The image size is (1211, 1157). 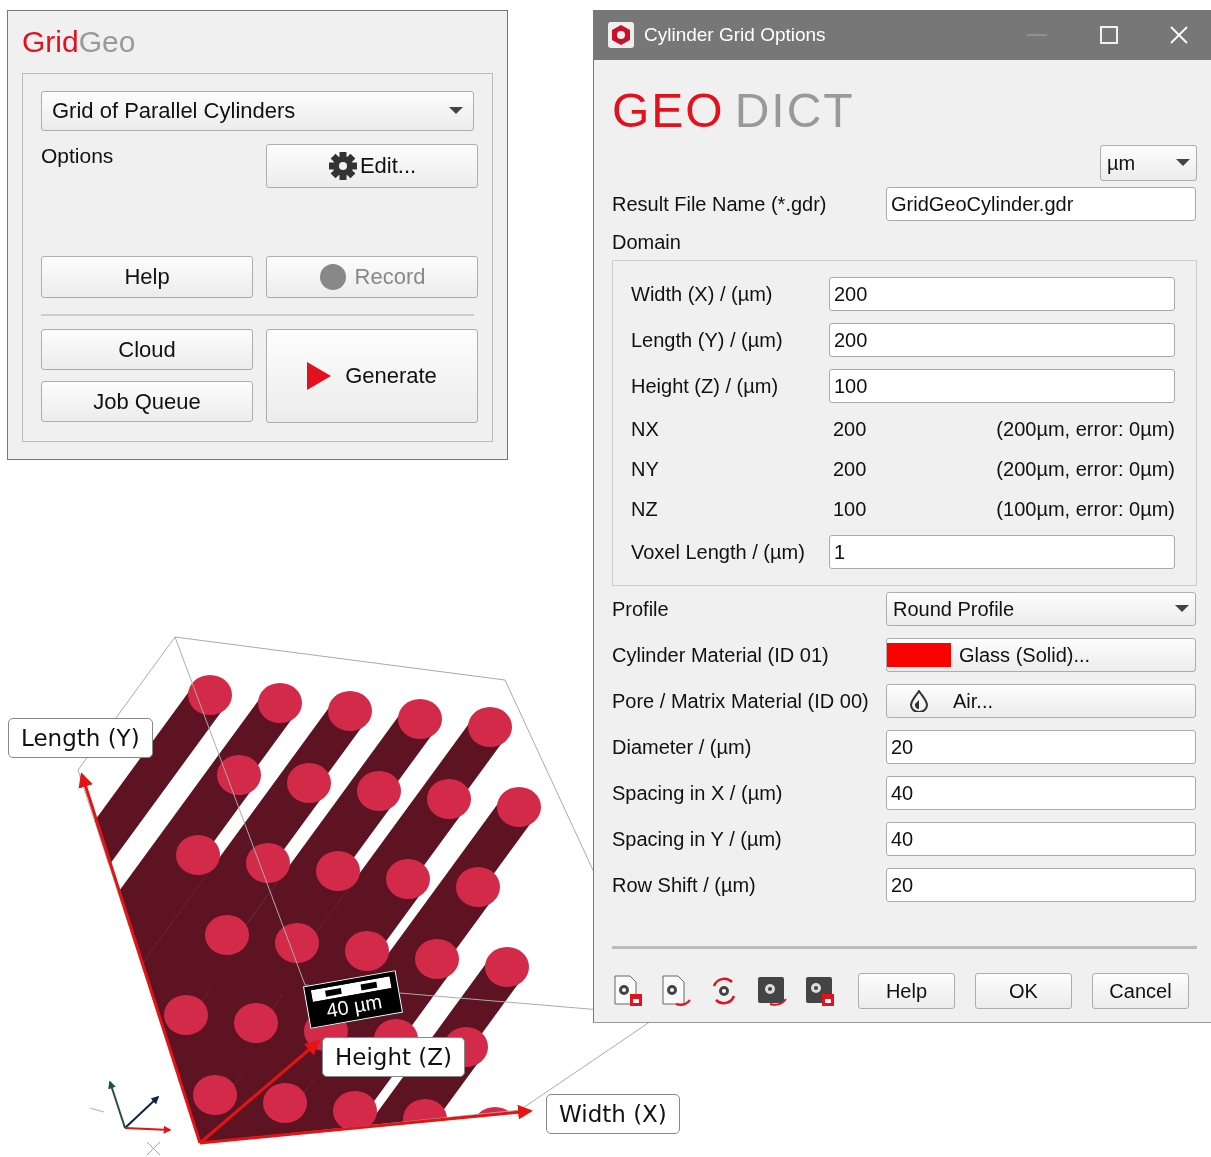 I want to click on gear-document-arrow-icon, so click(x=676, y=991).